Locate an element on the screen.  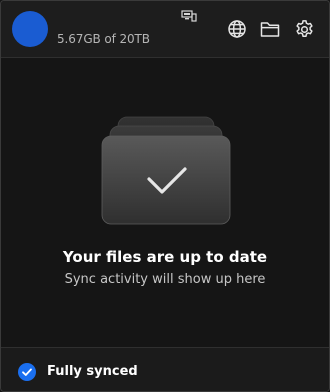
sync-status-bar: Fully synced is located at coordinates (165, 369).